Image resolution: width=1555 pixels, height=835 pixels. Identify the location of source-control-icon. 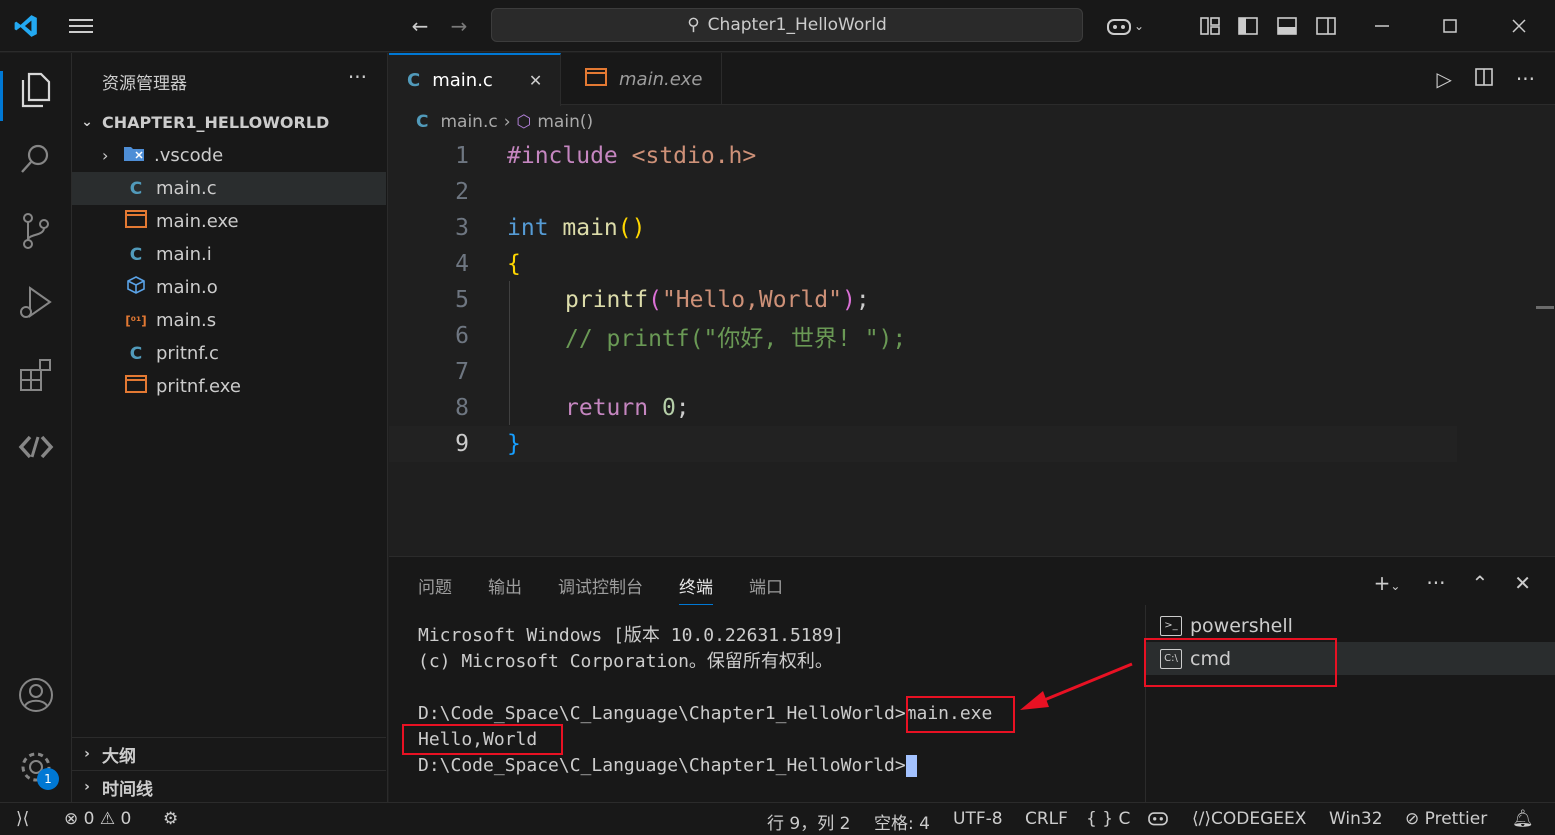
(36, 231).